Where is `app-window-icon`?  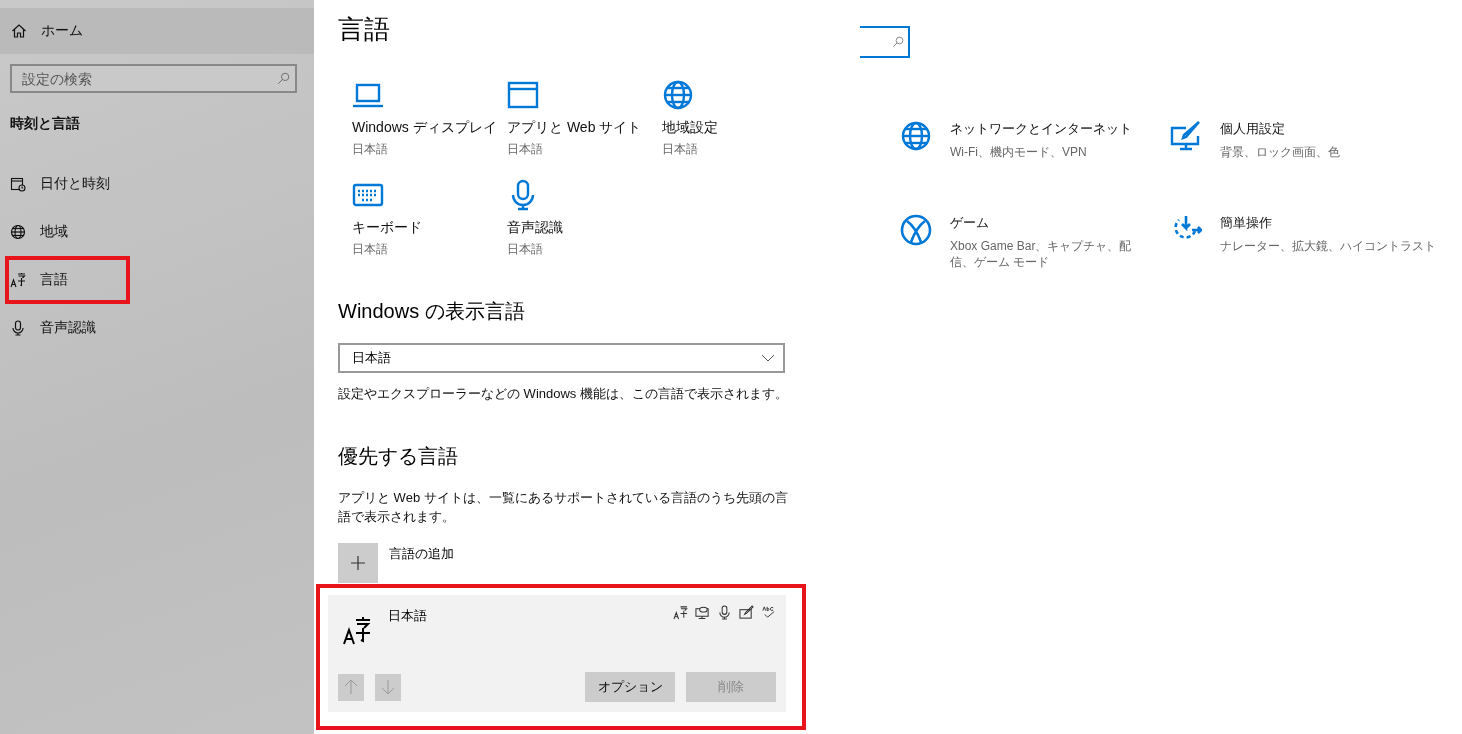 app-window-icon is located at coordinates (523, 95).